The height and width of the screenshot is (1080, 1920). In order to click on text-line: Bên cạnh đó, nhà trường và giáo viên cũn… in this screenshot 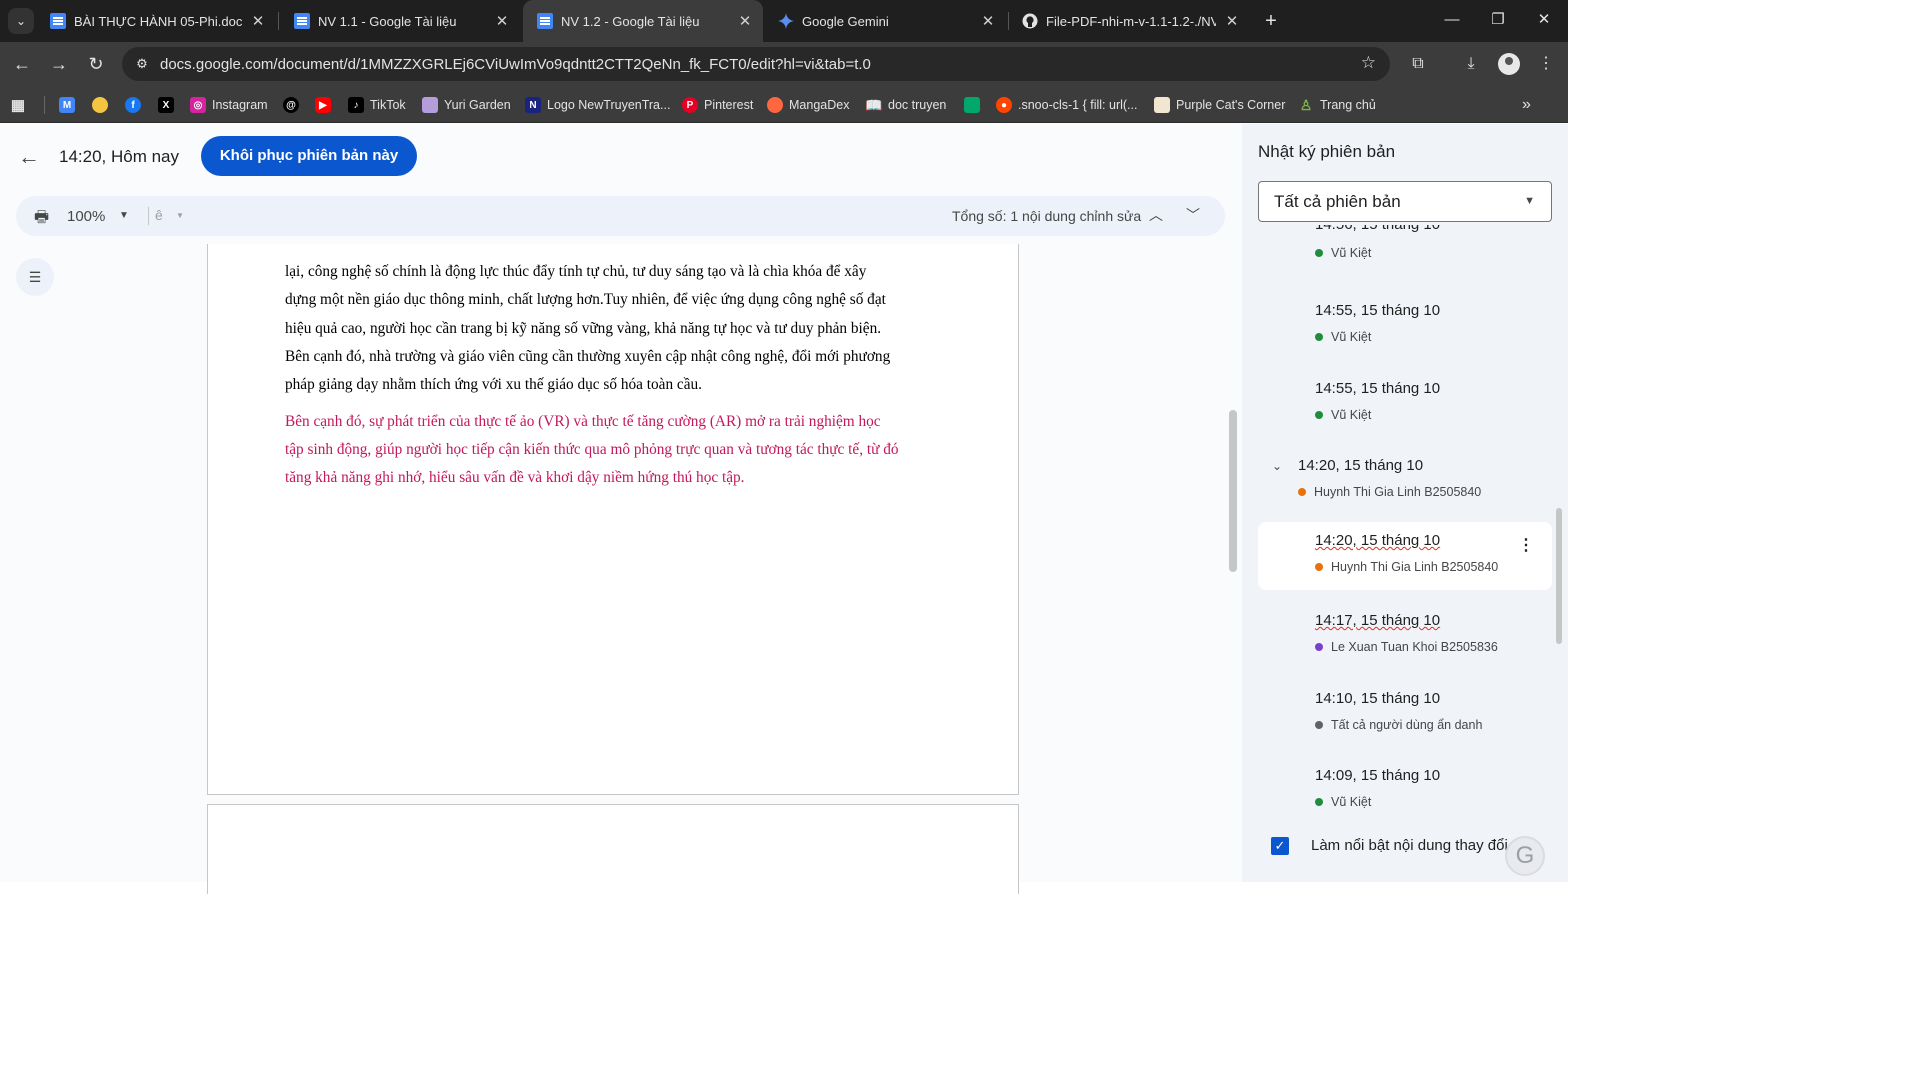, I will do `click(588, 356)`.